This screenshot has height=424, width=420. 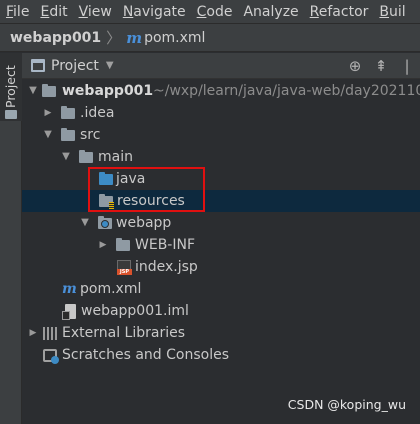 I want to click on project-pane-header: Project ▼ ⊕ ⇞ |, so click(x=221, y=66).